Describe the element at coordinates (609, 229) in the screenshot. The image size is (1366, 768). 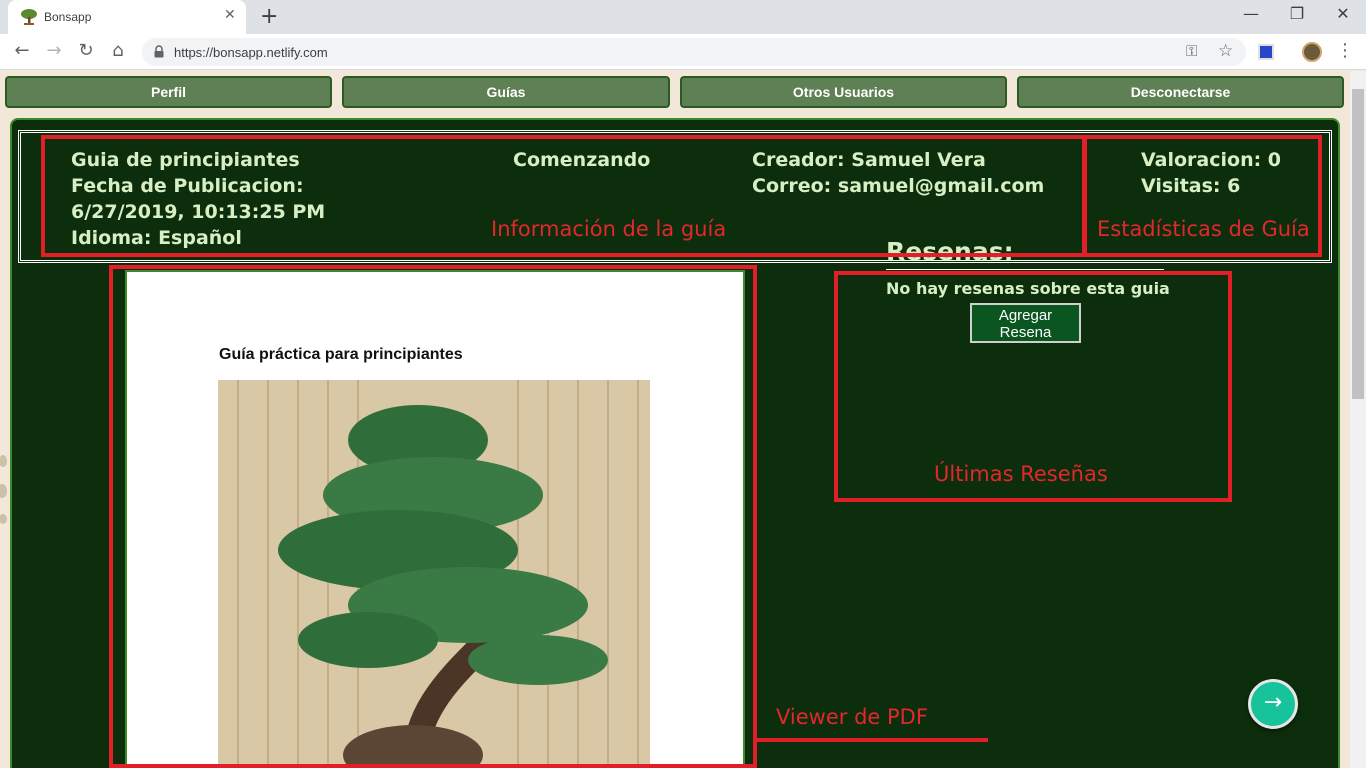
I see `guide-info-annotation-label: Información de la guía` at that location.